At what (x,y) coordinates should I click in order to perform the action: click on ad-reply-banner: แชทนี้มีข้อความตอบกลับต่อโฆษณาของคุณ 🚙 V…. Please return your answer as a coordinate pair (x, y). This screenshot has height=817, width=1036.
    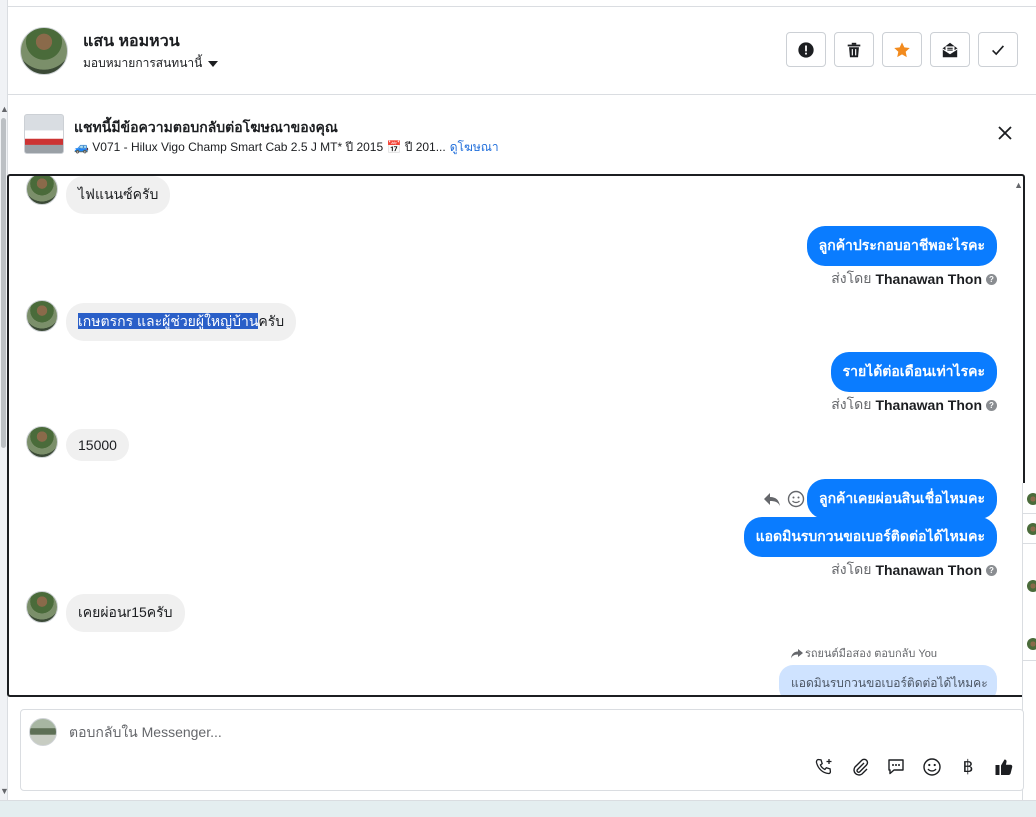
    Looking at the image, I should click on (522, 135).